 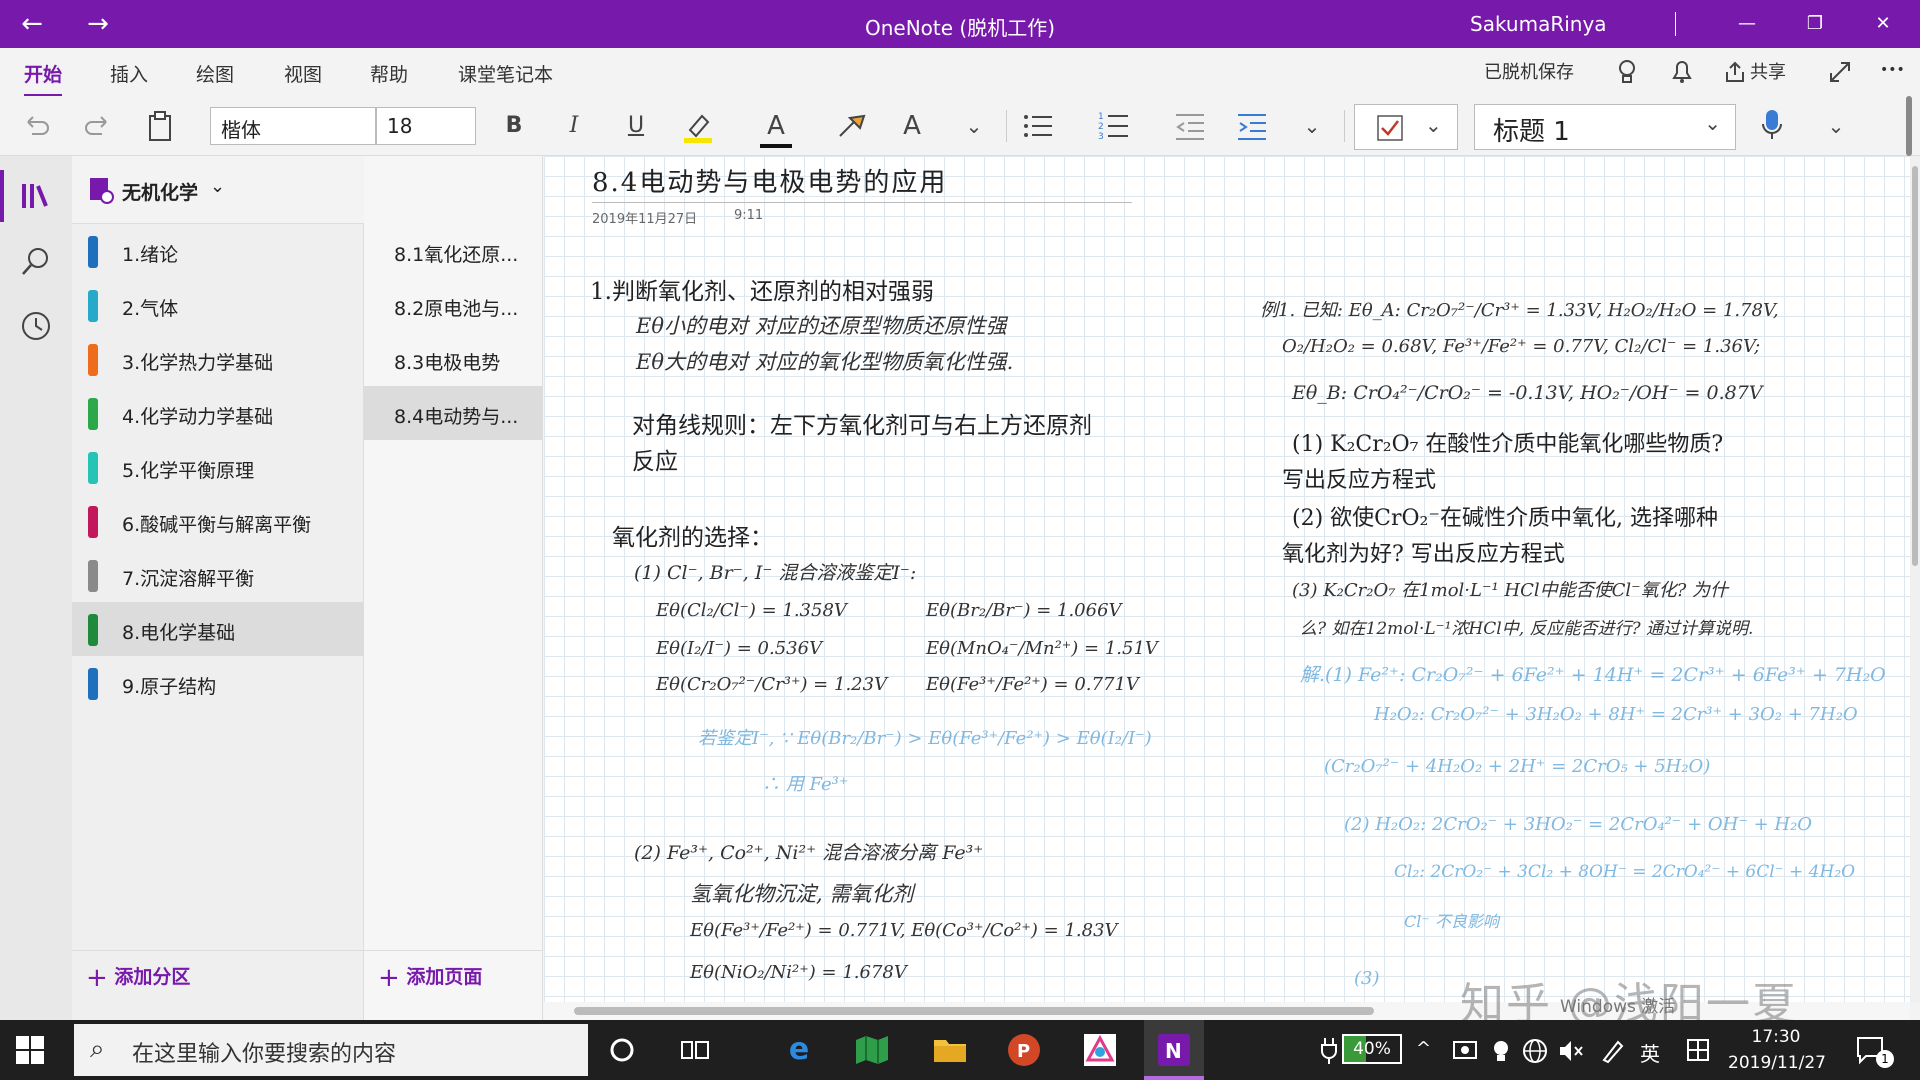 What do you see at coordinates (1406, 127) in the screenshot?
I see `todo-tag-dropdown: ⌄` at bounding box center [1406, 127].